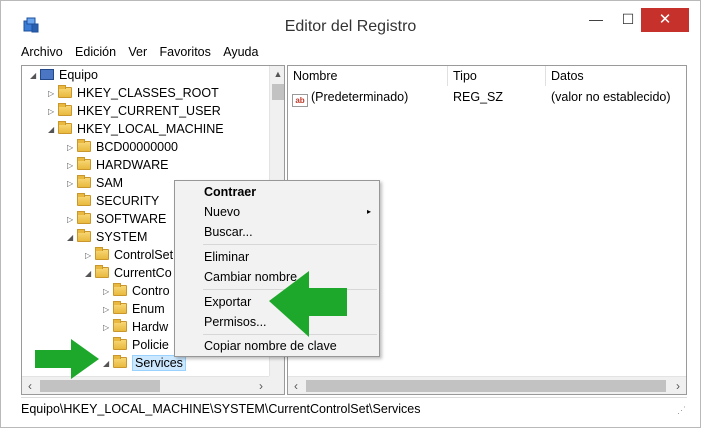 The height and width of the screenshot is (428, 701). Describe the element at coordinates (611, 97) in the screenshot. I see `value-data: (valor no establecido)` at that location.